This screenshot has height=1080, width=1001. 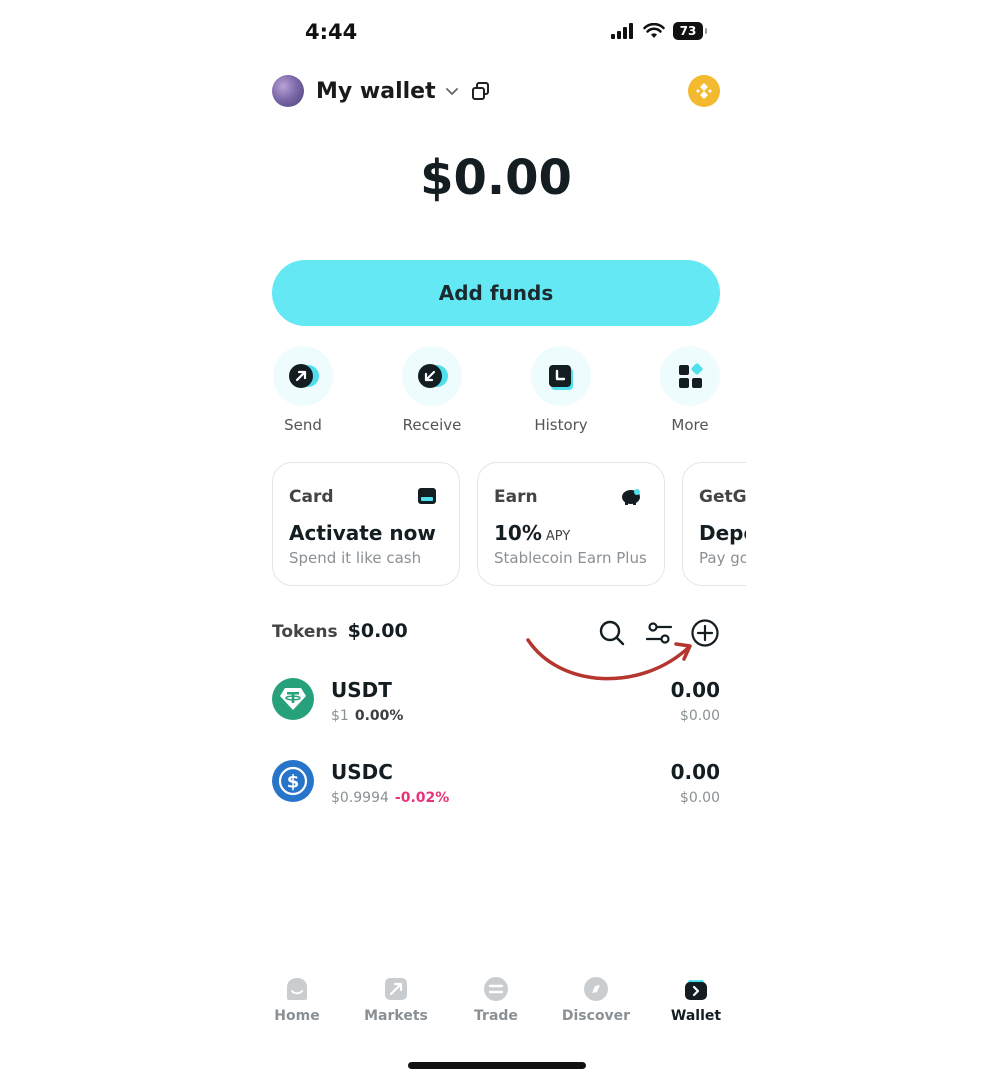 I want to click on history-label: History, so click(x=561, y=425).